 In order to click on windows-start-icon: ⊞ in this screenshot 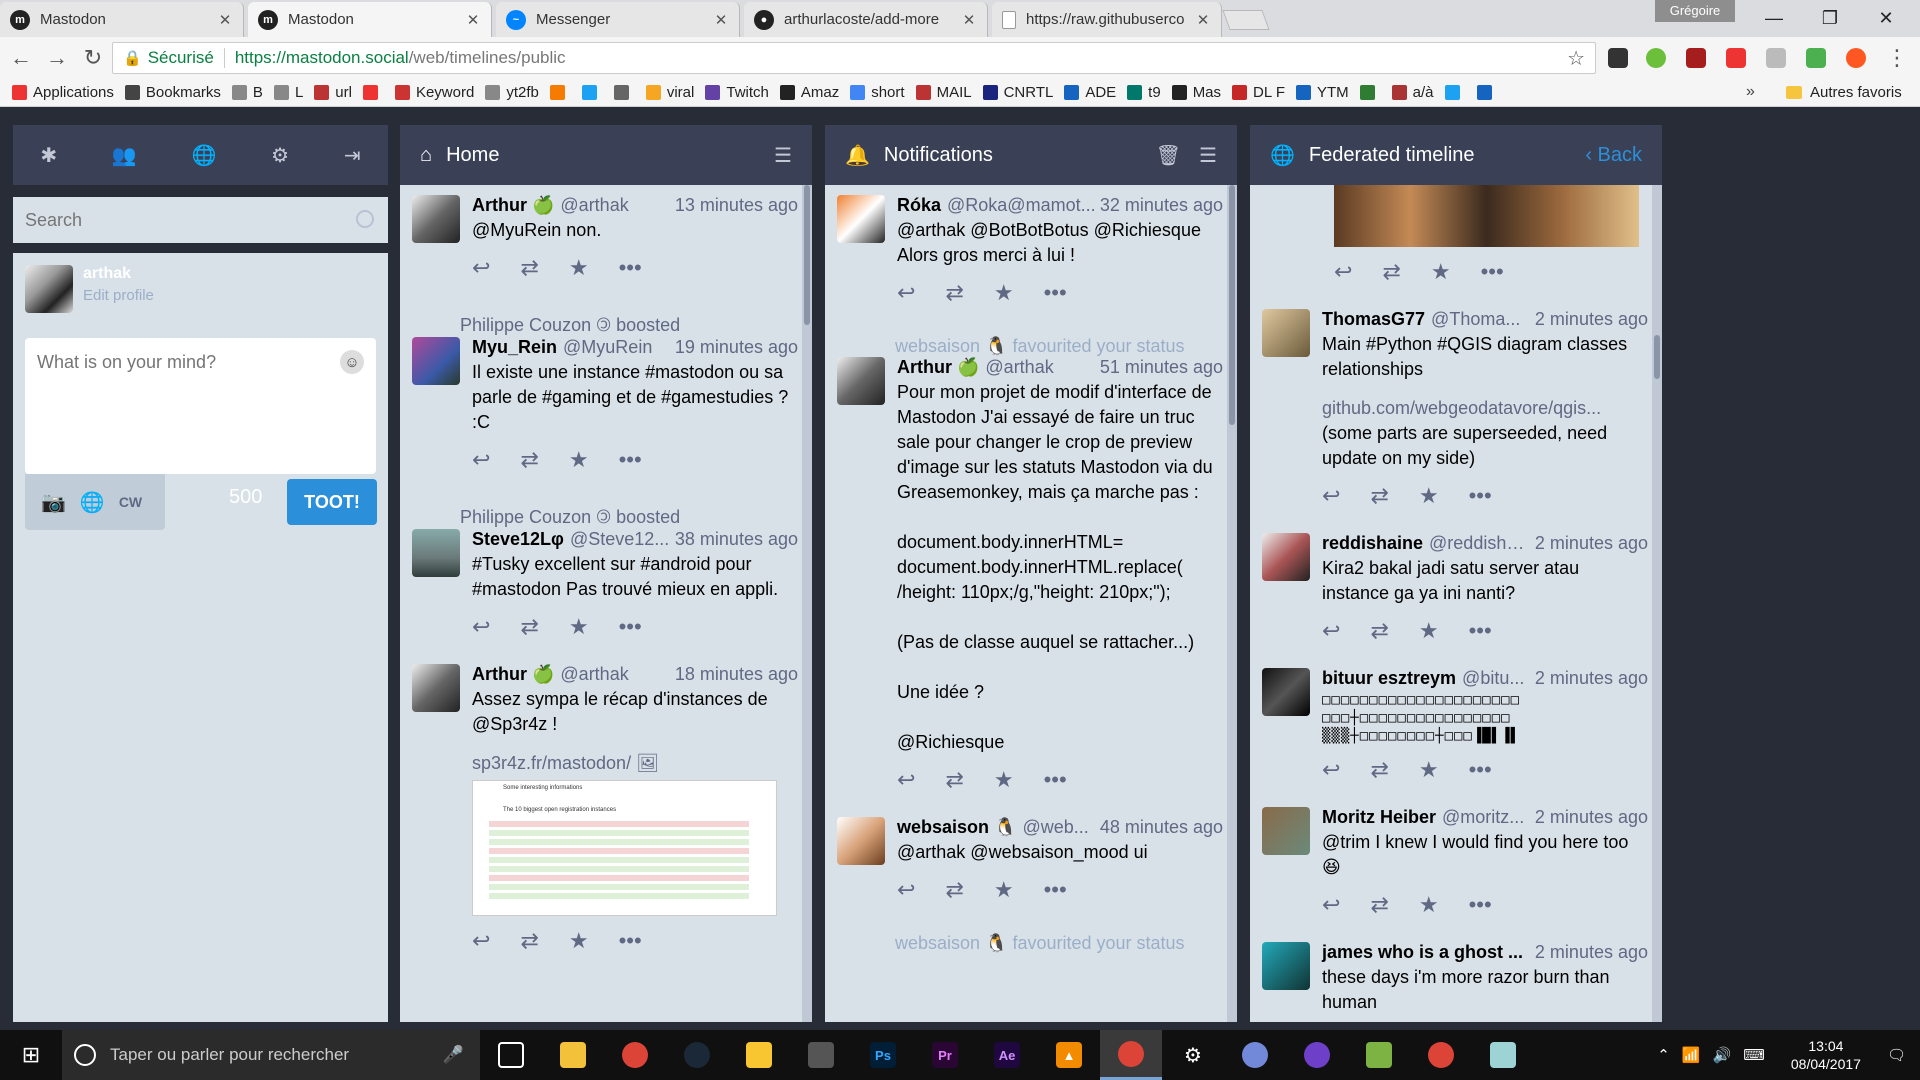, I will do `click(31, 1055)`.